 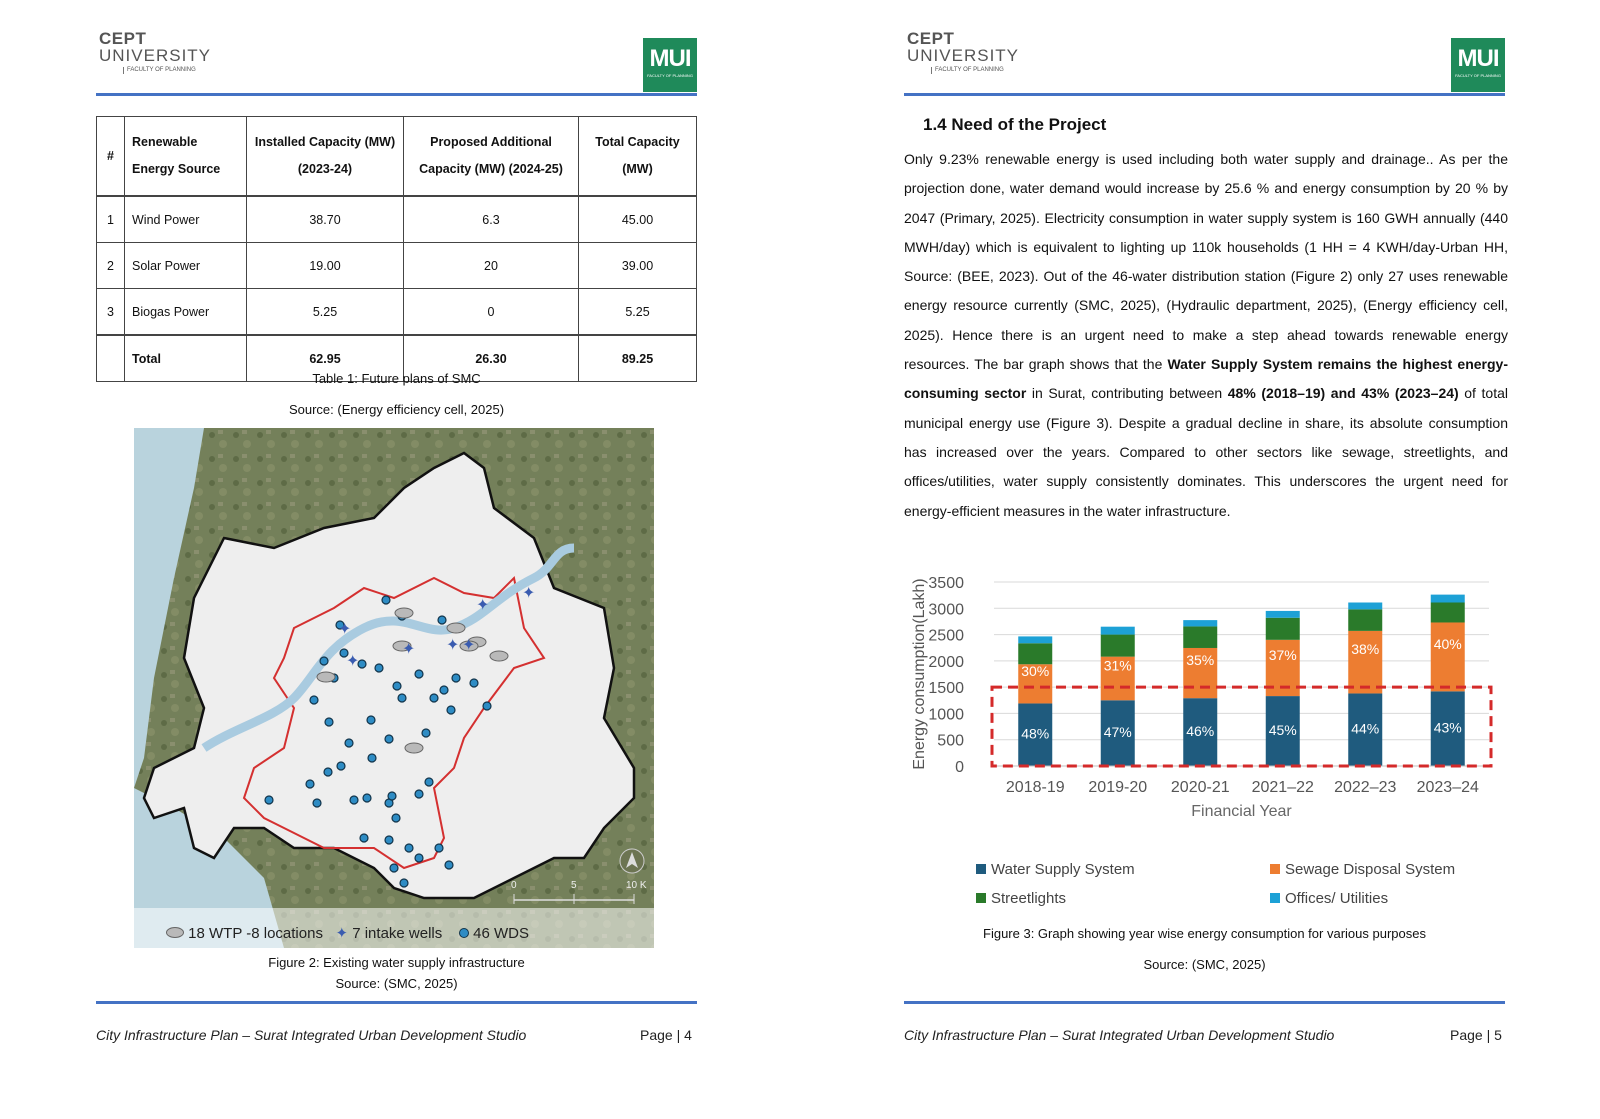 What do you see at coordinates (1035, 787) in the screenshot?
I see `x-tick-label: 2018-19` at bounding box center [1035, 787].